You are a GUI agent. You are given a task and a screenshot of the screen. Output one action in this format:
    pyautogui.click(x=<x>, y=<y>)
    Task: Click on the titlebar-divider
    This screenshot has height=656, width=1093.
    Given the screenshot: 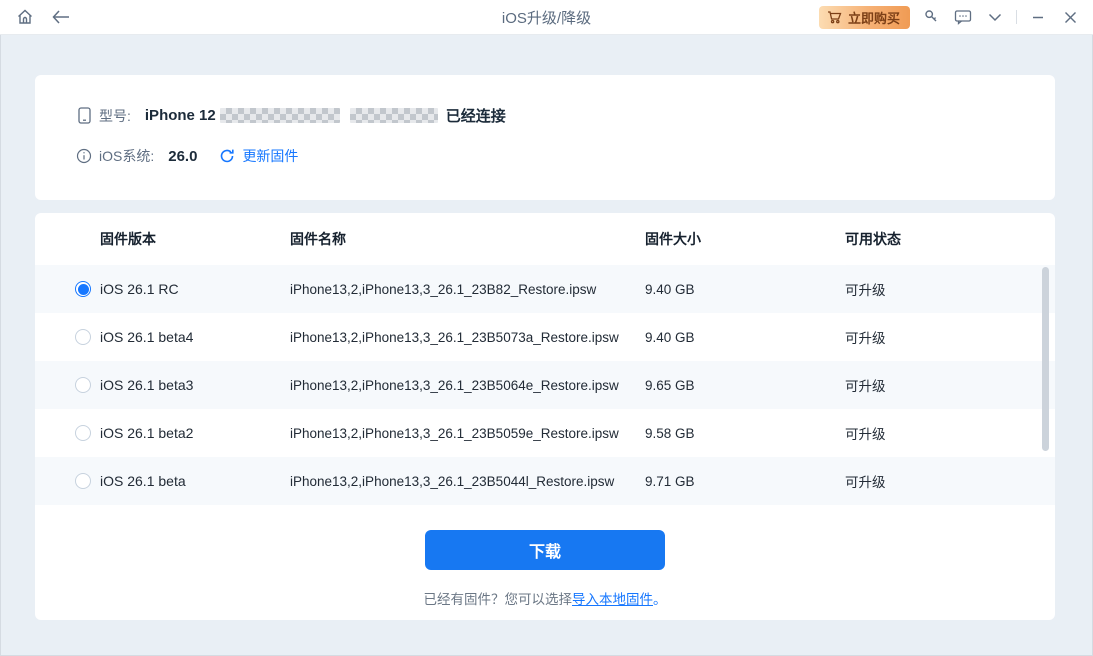 What is the action you would take?
    pyautogui.click(x=1016, y=17)
    